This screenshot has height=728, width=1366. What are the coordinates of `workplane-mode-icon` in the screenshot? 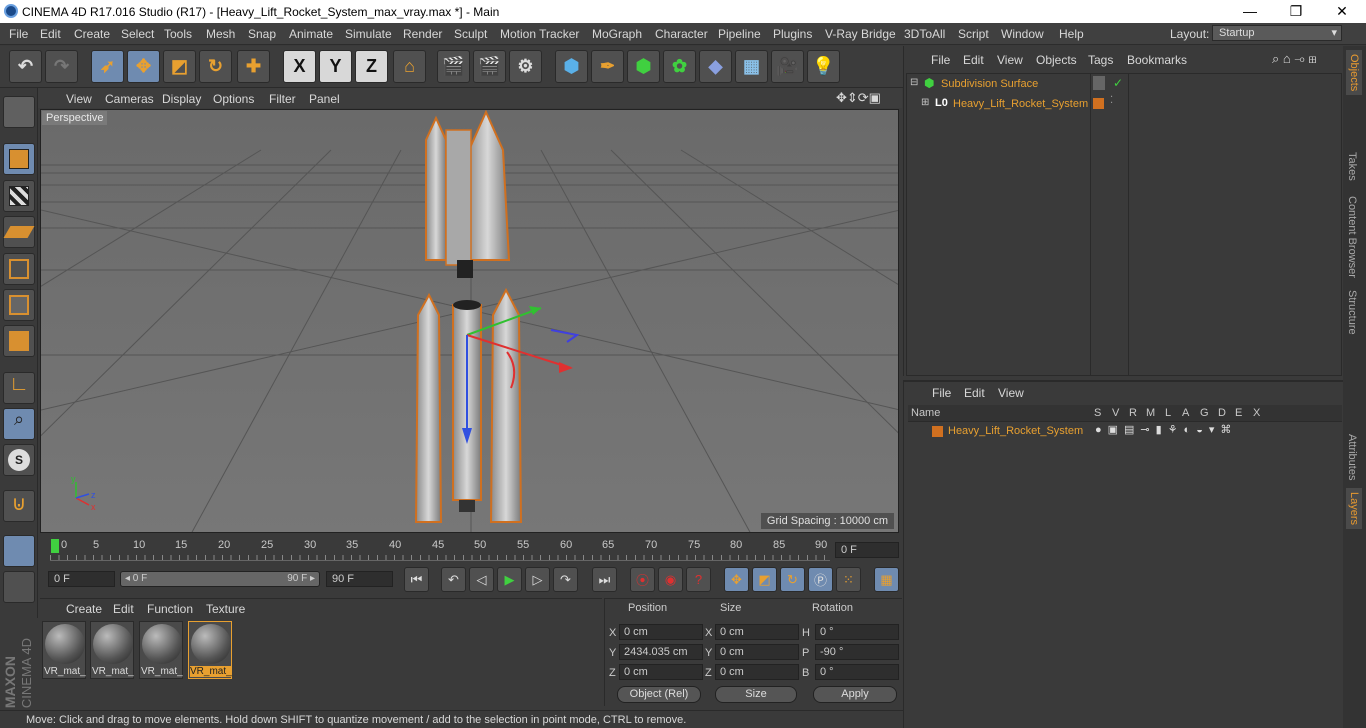 It's located at (19, 232).